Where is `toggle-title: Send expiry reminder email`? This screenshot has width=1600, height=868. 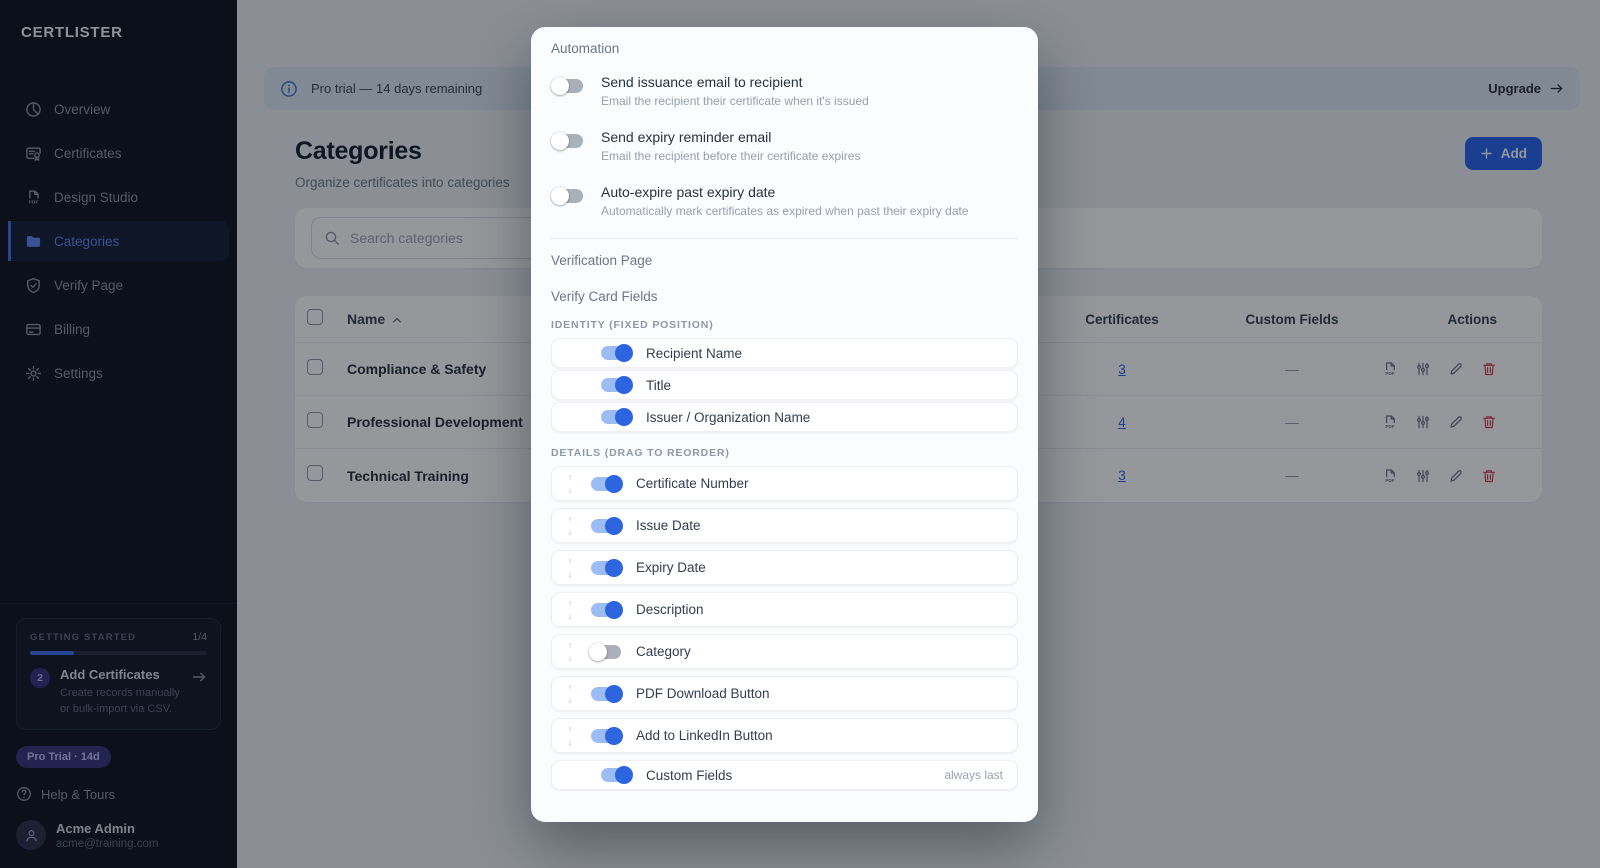
toggle-title: Send expiry reminder email is located at coordinates (686, 137).